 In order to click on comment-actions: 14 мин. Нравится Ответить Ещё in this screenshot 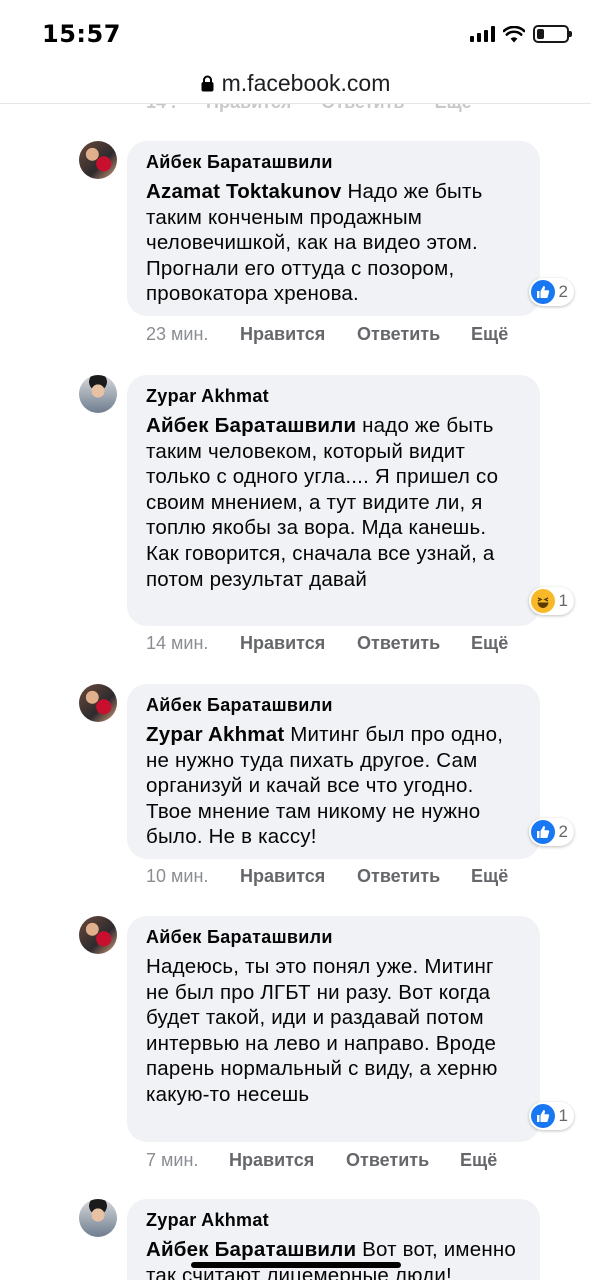, I will do `click(327, 643)`.